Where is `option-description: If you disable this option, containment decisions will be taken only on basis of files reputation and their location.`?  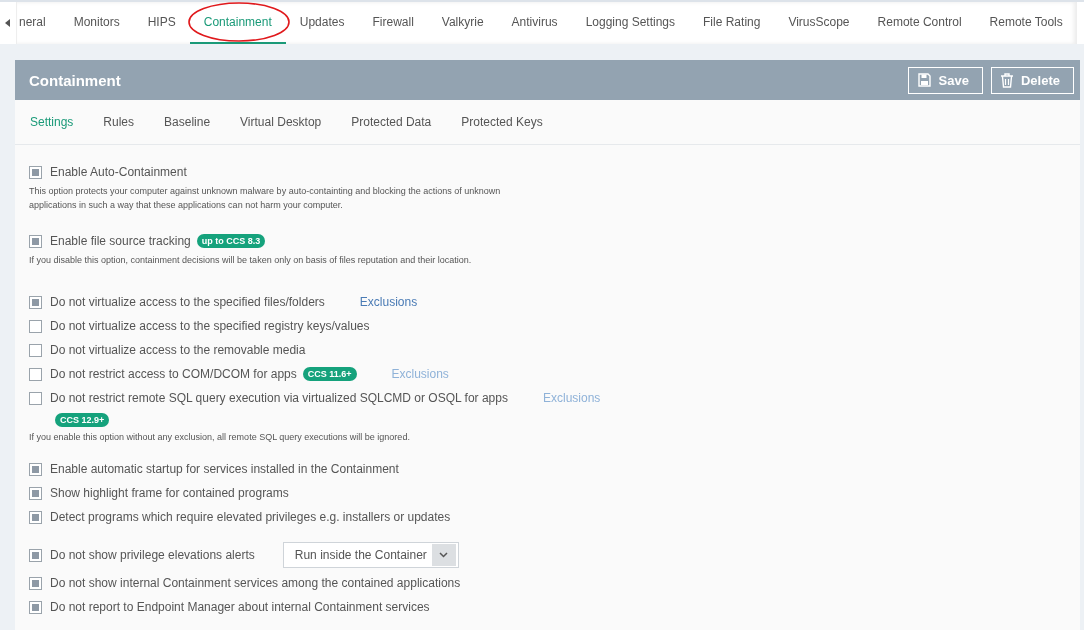
option-description: If you disable this option, containment decisions will be taken only on basis of files reputation and their location. is located at coordinates (251, 260).